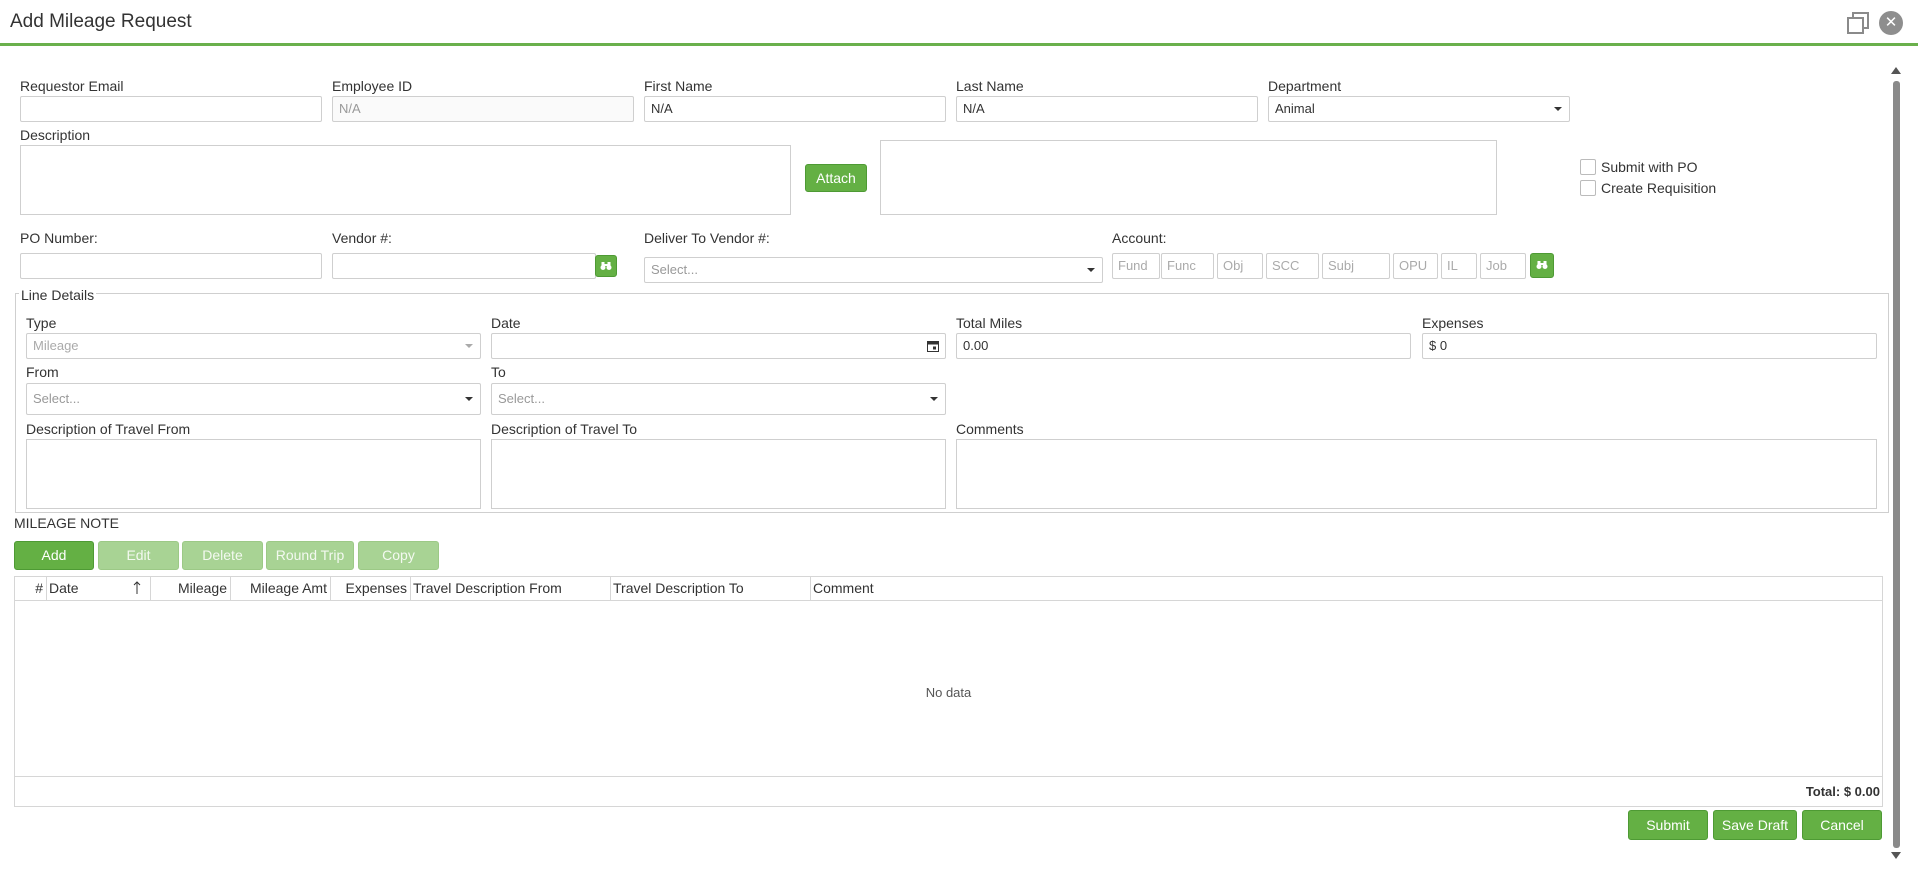  I want to click on create-requisition-label: Create Requisition, so click(1659, 188).